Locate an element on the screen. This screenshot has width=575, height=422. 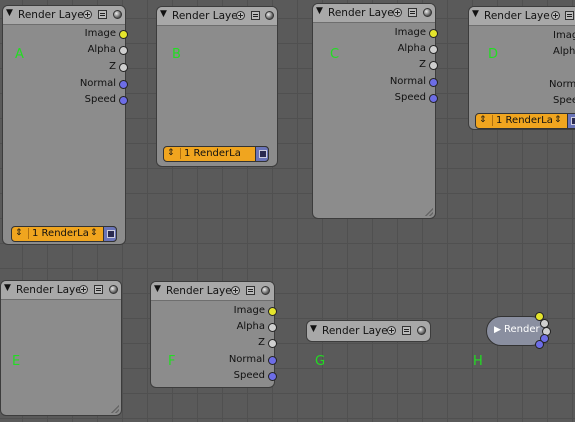
node-h-collapsed: ▶ Render is located at coordinates (518, 330).